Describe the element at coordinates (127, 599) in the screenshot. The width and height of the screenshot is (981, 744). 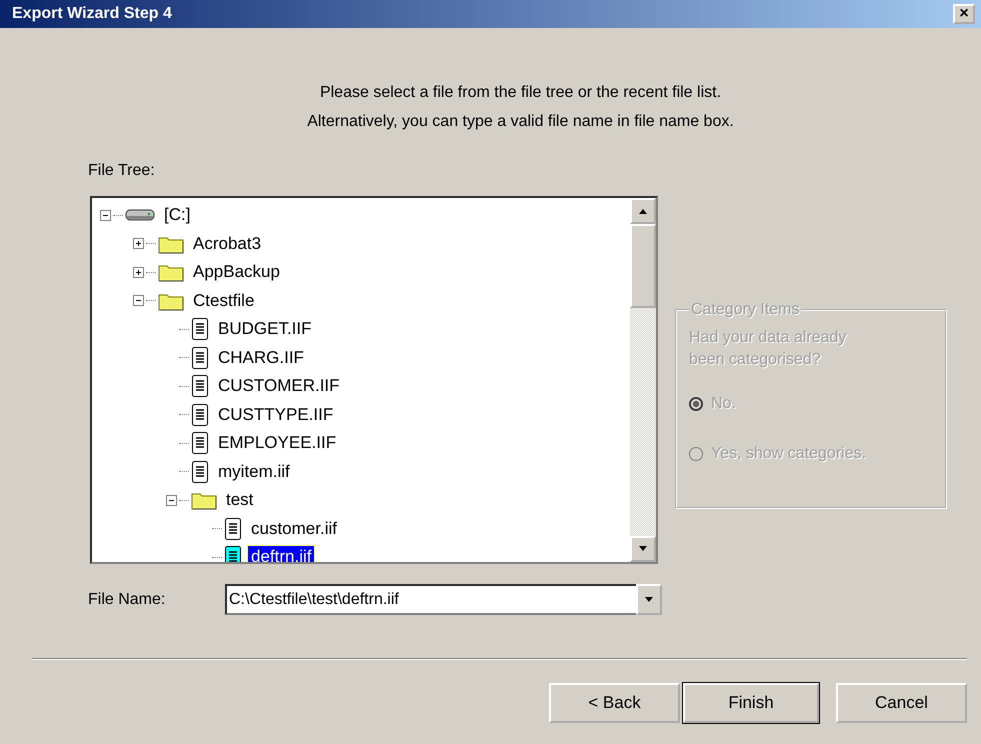
I see `file-name-label: File Name:` at that location.